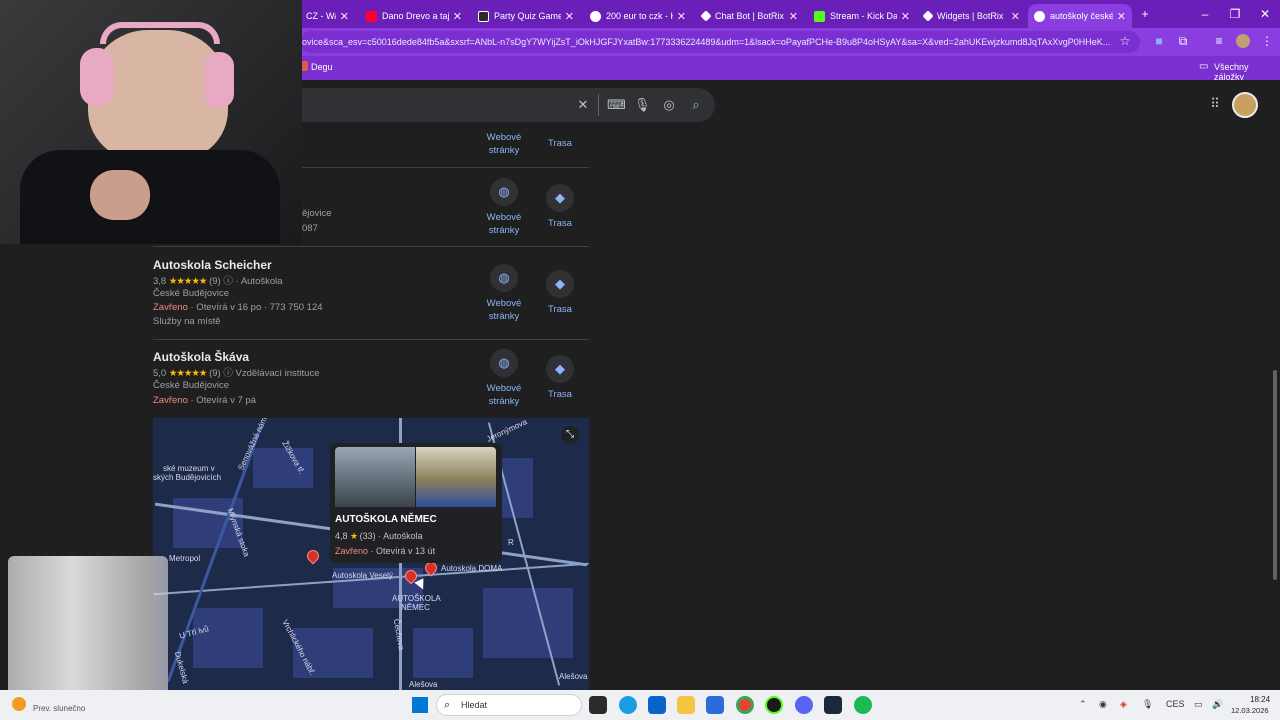 This screenshot has width=1280, height=720. I want to click on taskview-icon, so click(598, 705).